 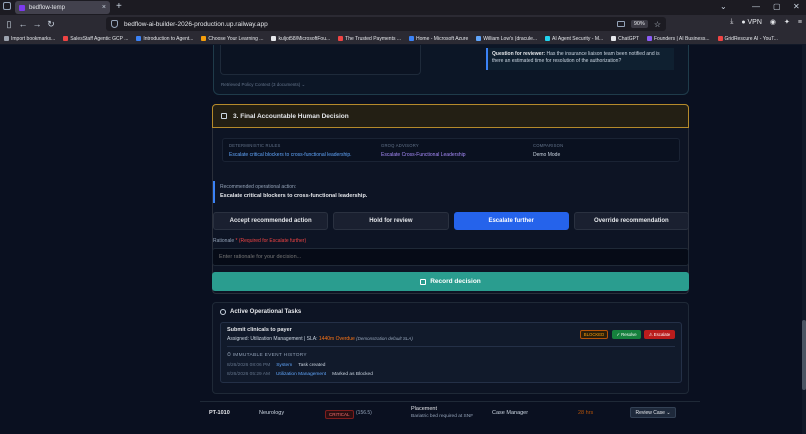 What do you see at coordinates (271, 221) in the screenshot?
I see `accept-recommended-button: Accept recommended action` at bounding box center [271, 221].